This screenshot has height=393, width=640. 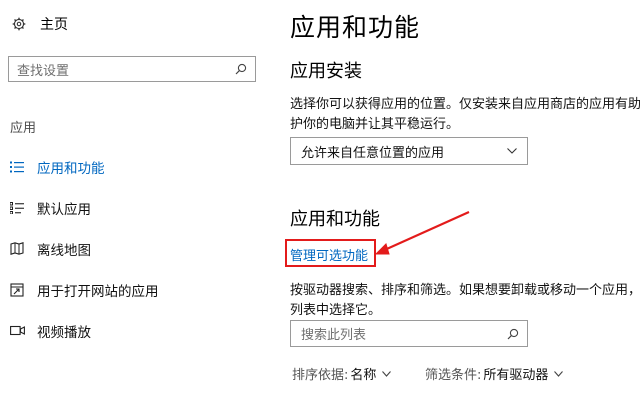 What do you see at coordinates (134, 330) in the screenshot?
I see `sidebar-item-video-playback: 视频播放` at bounding box center [134, 330].